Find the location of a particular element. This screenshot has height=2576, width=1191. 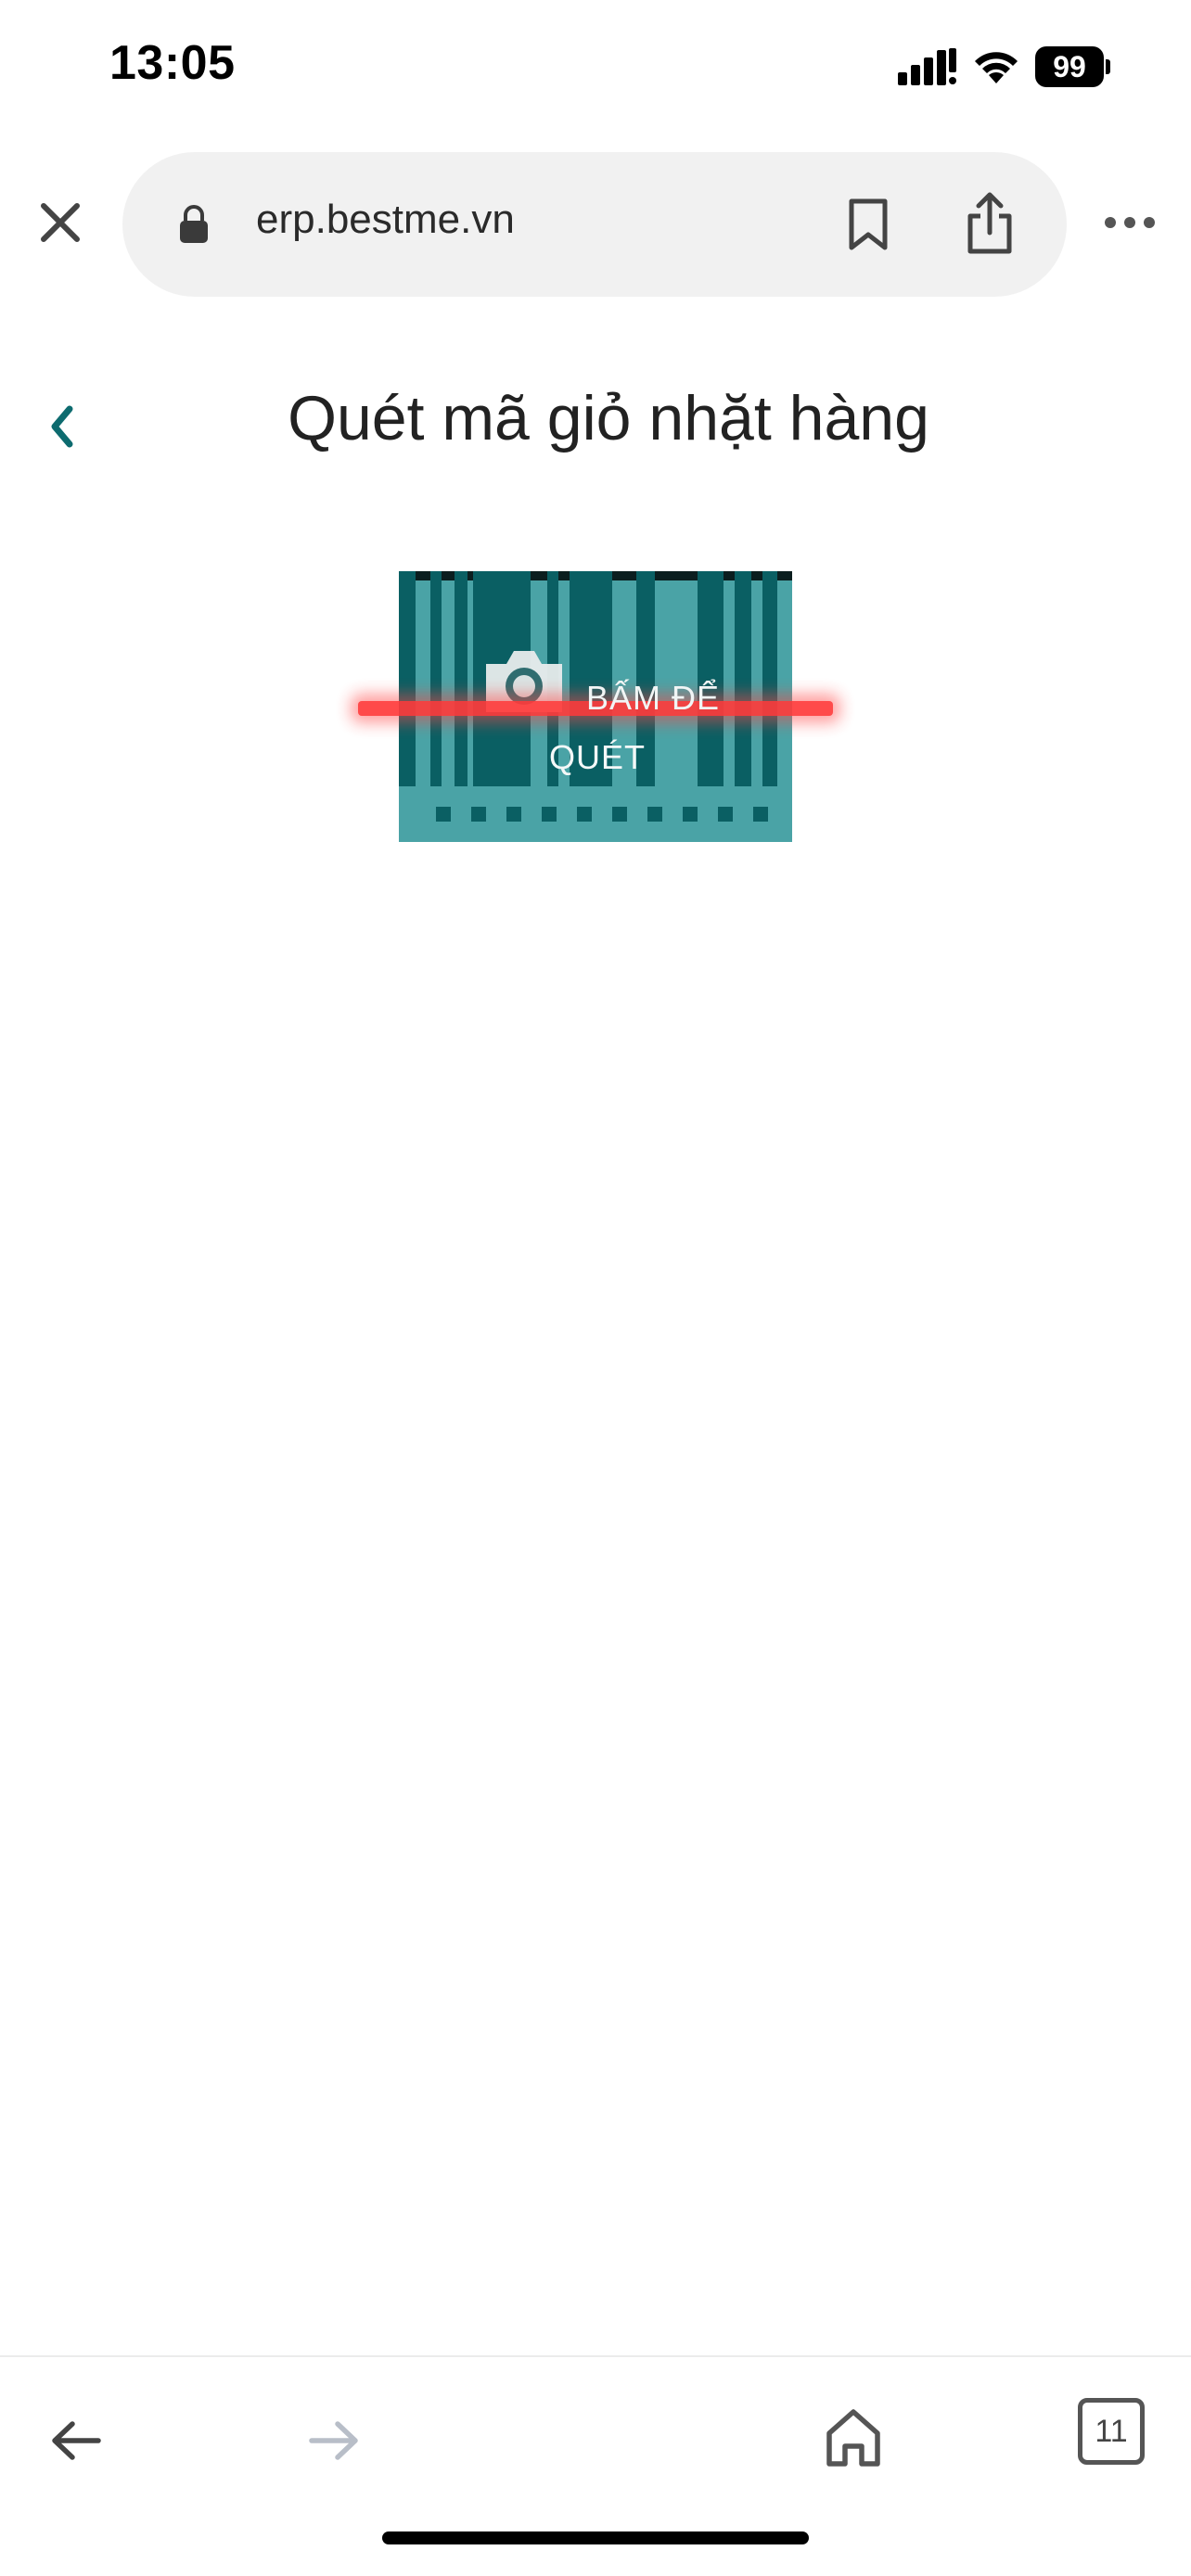

share-button is located at coordinates (989, 223).